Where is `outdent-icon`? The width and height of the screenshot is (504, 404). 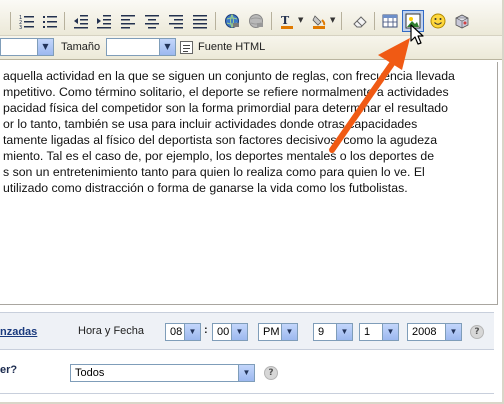 outdent-icon is located at coordinates (81, 21).